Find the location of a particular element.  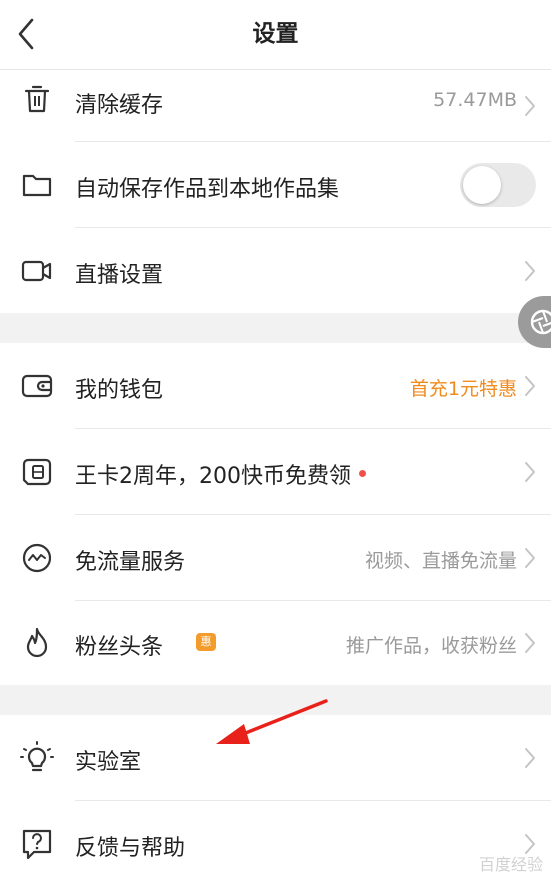

free-traffic-row: 免流量服务 视频、直播免流量 is located at coordinates (275, 557).